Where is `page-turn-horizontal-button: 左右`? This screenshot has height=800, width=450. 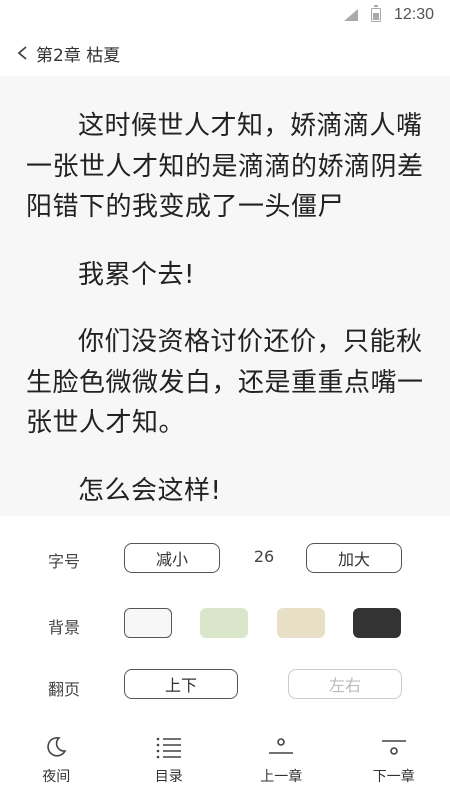 page-turn-horizontal-button: 左右 is located at coordinates (345, 684).